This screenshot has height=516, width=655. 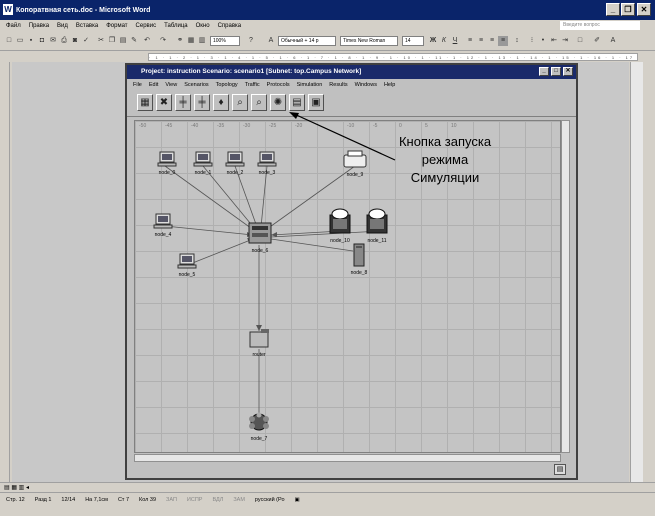 What do you see at coordinates (445, 177) in the screenshot?
I see `callout-line-3: Симуляции` at bounding box center [445, 177].